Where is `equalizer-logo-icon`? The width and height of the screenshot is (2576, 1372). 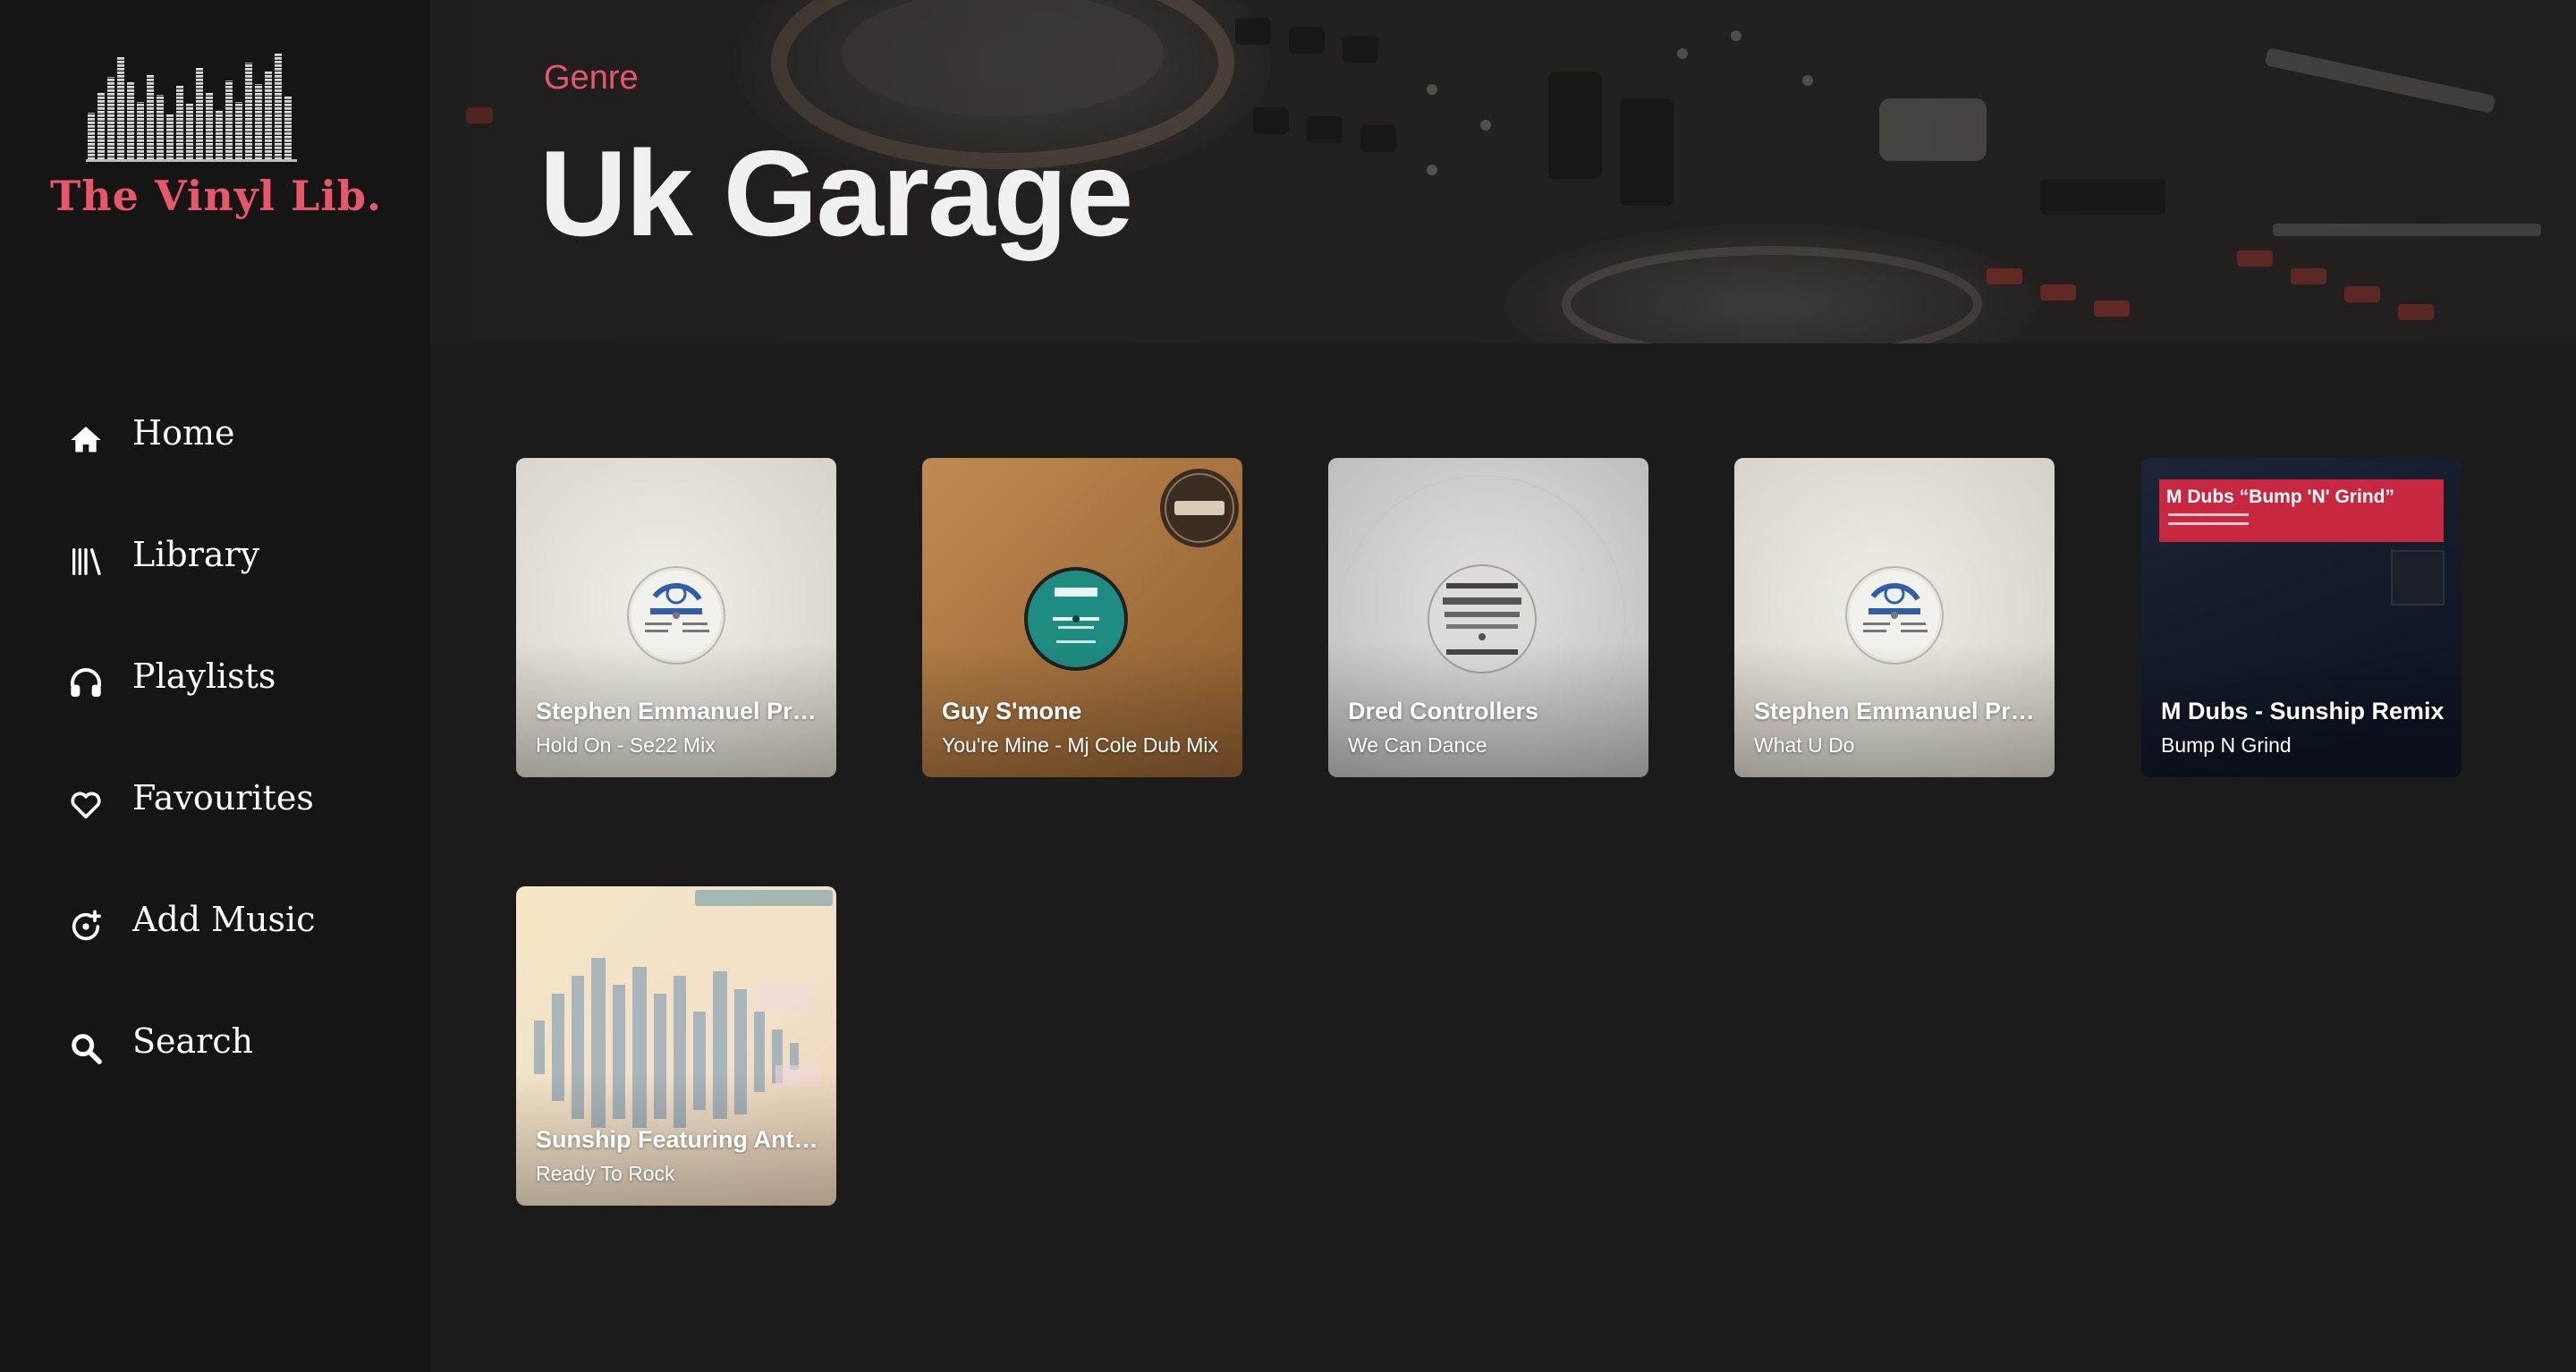
equalizer-logo-icon is located at coordinates (191, 108).